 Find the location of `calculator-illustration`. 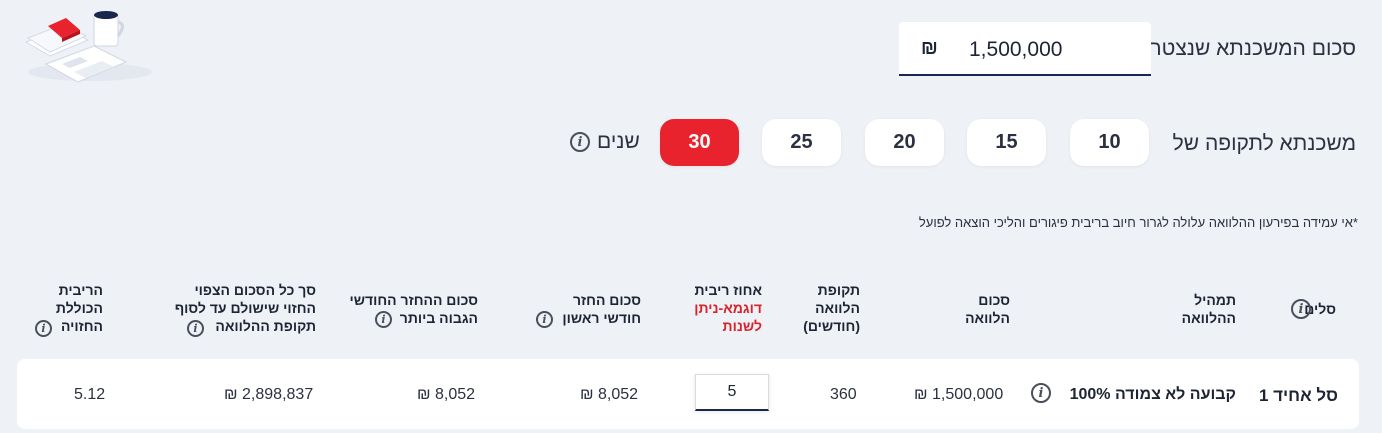

calculator-illustration is located at coordinates (88, 45).